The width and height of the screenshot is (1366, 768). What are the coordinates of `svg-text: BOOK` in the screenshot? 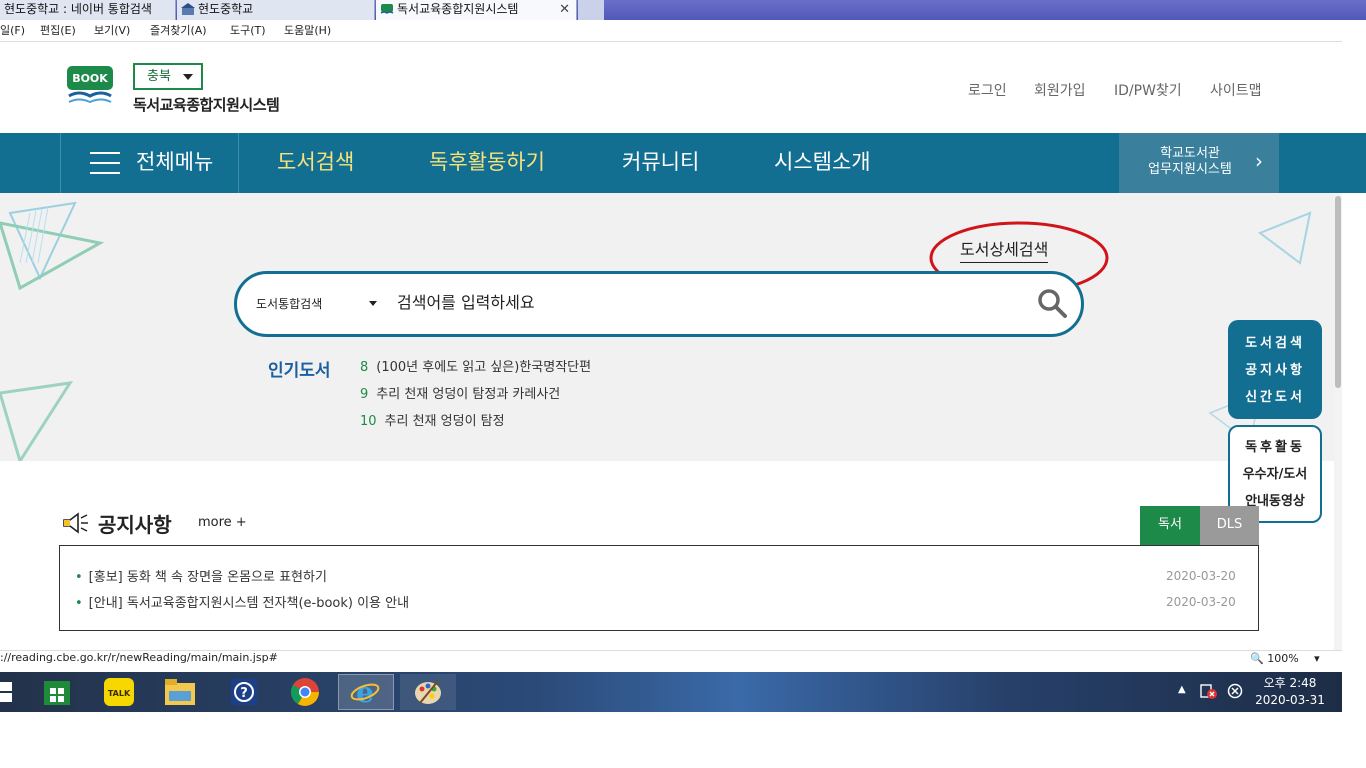 It's located at (90, 78).